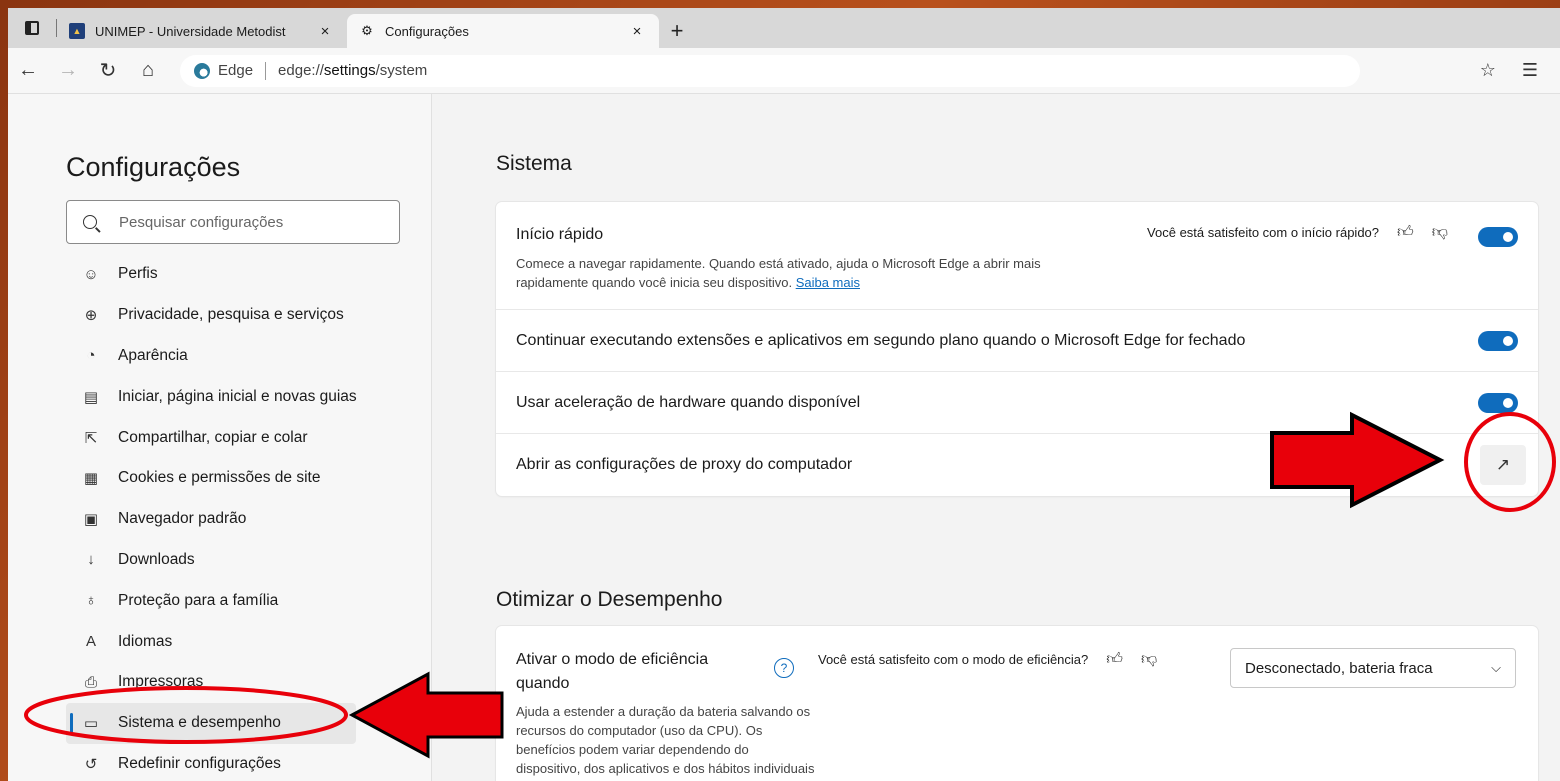 Image resolution: width=1560 pixels, height=781 pixels. Describe the element at coordinates (1373, 668) in the screenshot. I see `efficiency-mode-select: Desconectado, bateria fraca ⌵` at that location.